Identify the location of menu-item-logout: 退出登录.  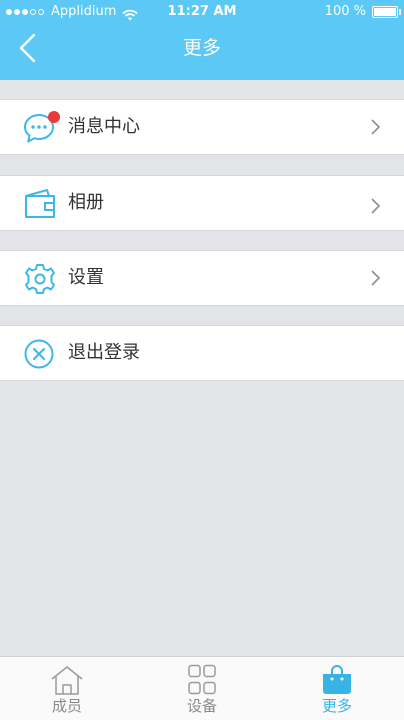
(202, 353).